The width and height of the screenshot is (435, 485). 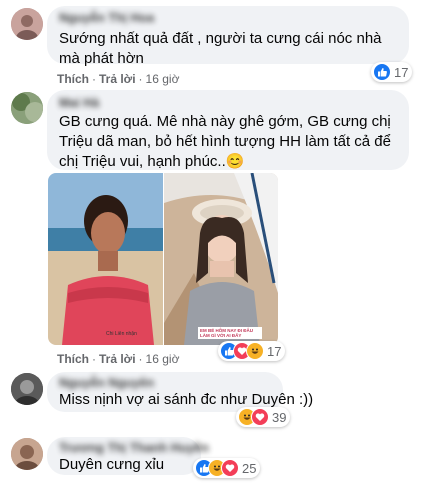 I want to click on photo-right-image, so click(x=221, y=259).